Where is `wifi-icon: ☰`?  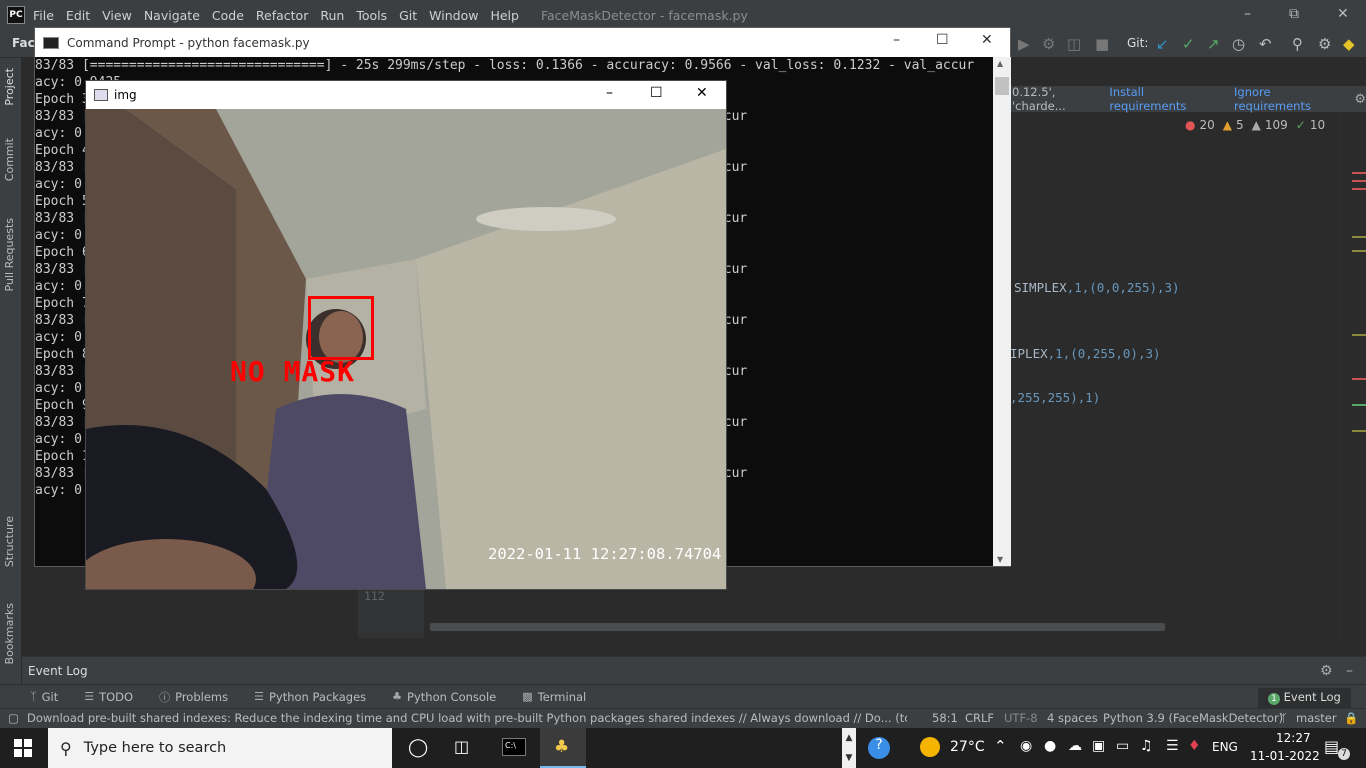 wifi-icon: ☰ is located at coordinates (1172, 746).